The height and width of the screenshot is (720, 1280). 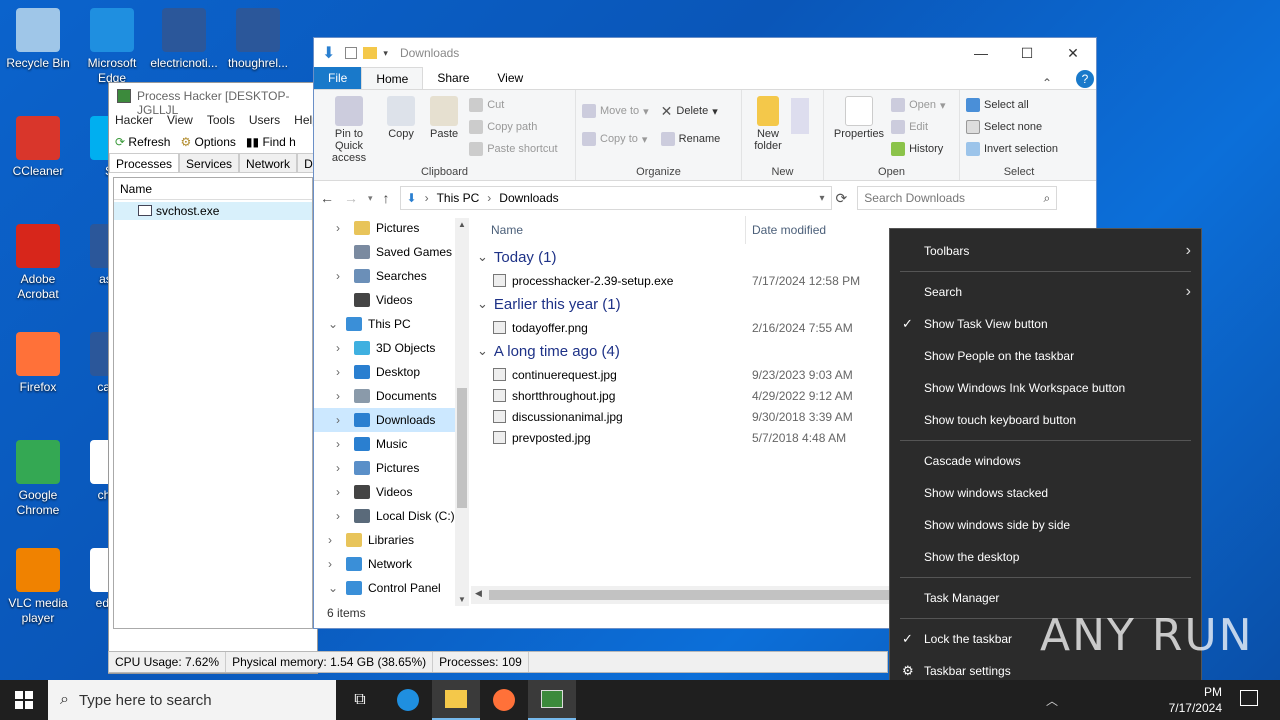 What do you see at coordinates (327, 198) in the screenshot?
I see `back-button: ←` at bounding box center [327, 198].